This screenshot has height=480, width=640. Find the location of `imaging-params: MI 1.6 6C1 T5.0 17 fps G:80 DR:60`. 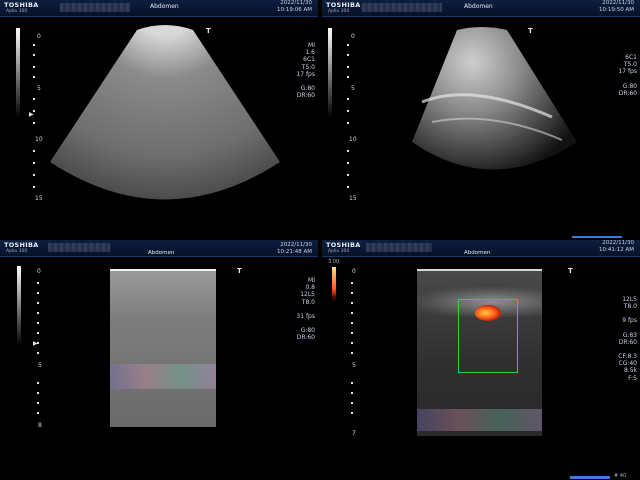

imaging-params: MI 1.6 6C1 T5.0 17 fps G:80 DR:60 is located at coordinates (305, 70).